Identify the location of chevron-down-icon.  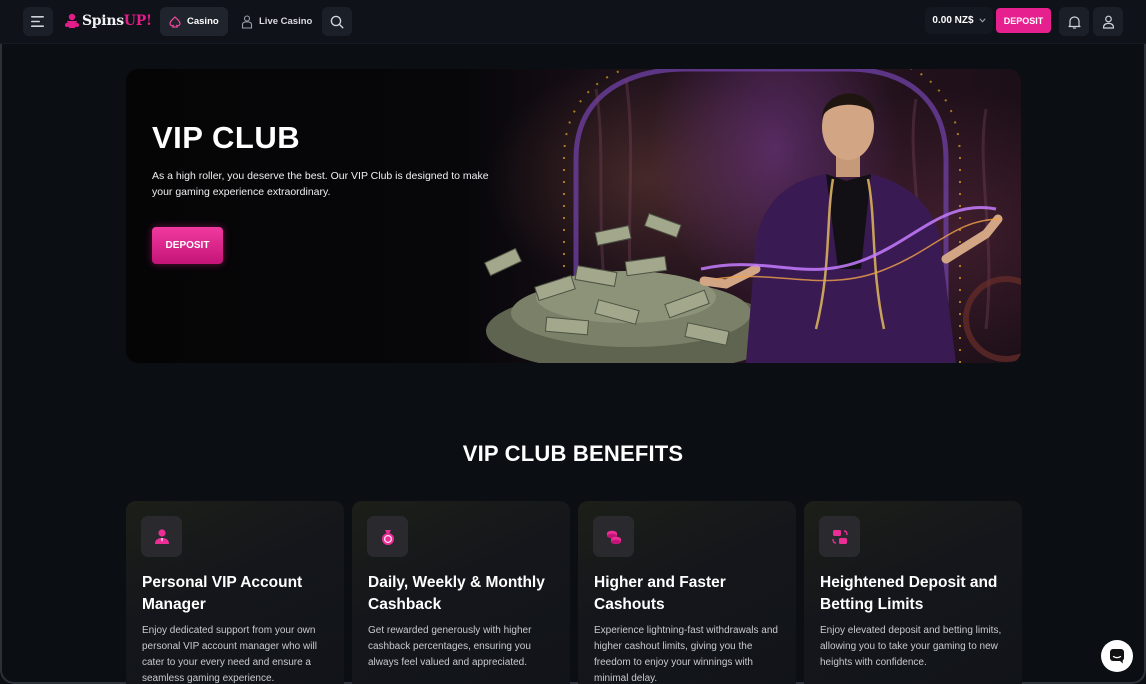
(982, 20).